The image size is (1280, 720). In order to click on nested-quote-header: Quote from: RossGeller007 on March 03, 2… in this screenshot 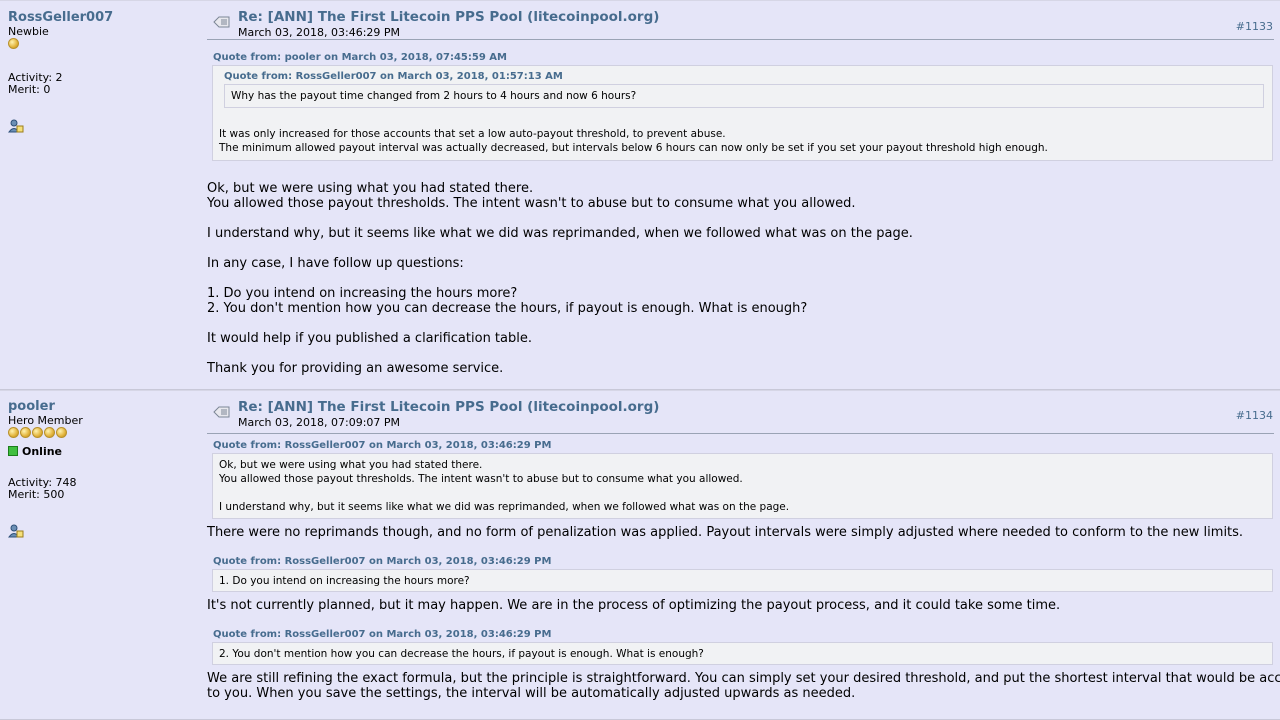, I will do `click(393, 77)`.